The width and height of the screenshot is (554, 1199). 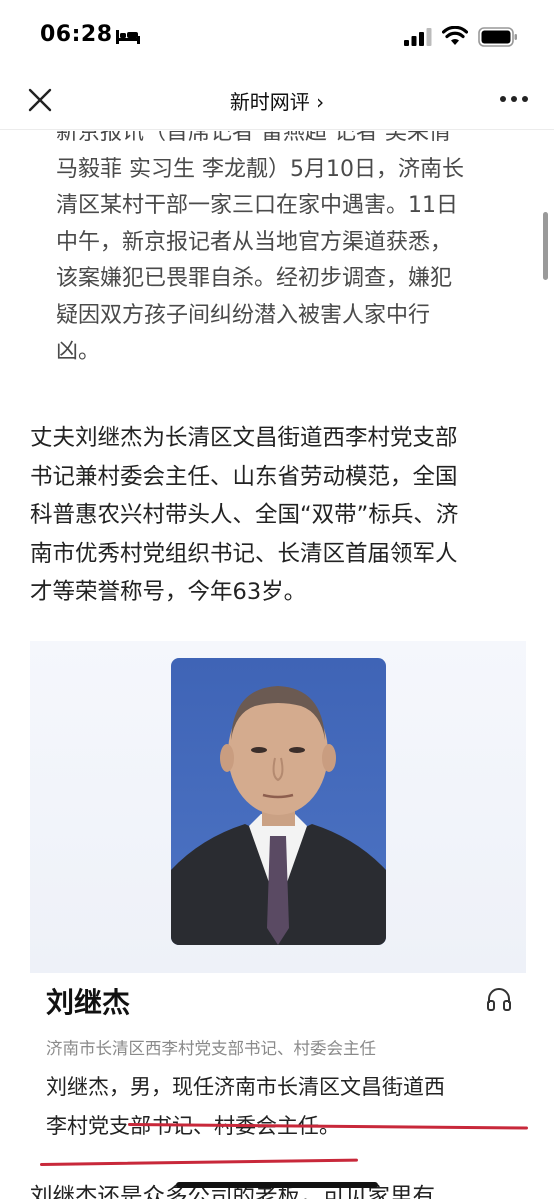 What do you see at coordinates (128, 37) in the screenshot?
I see `bed-icon` at bounding box center [128, 37].